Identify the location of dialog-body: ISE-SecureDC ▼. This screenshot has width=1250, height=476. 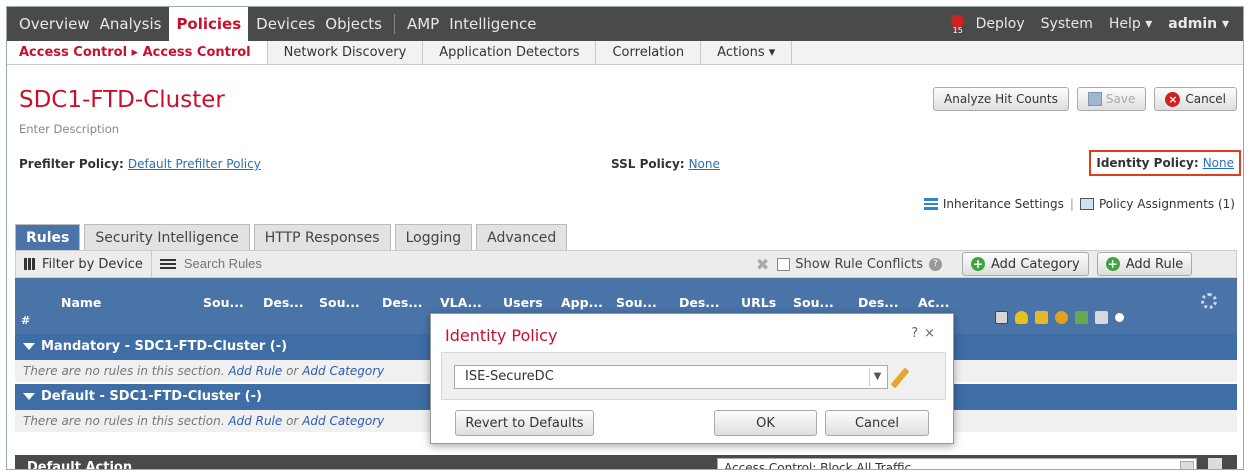
(693, 376).